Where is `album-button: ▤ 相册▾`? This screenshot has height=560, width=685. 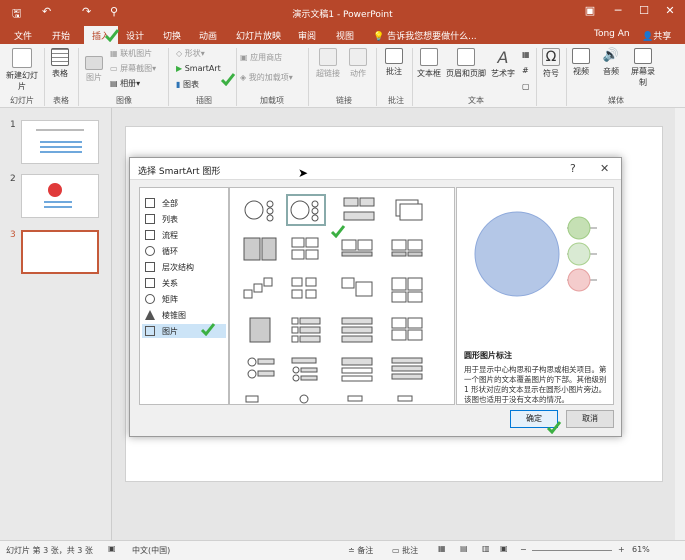
album-button: ▤ 相册▾ is located at coordinates (125, 83).